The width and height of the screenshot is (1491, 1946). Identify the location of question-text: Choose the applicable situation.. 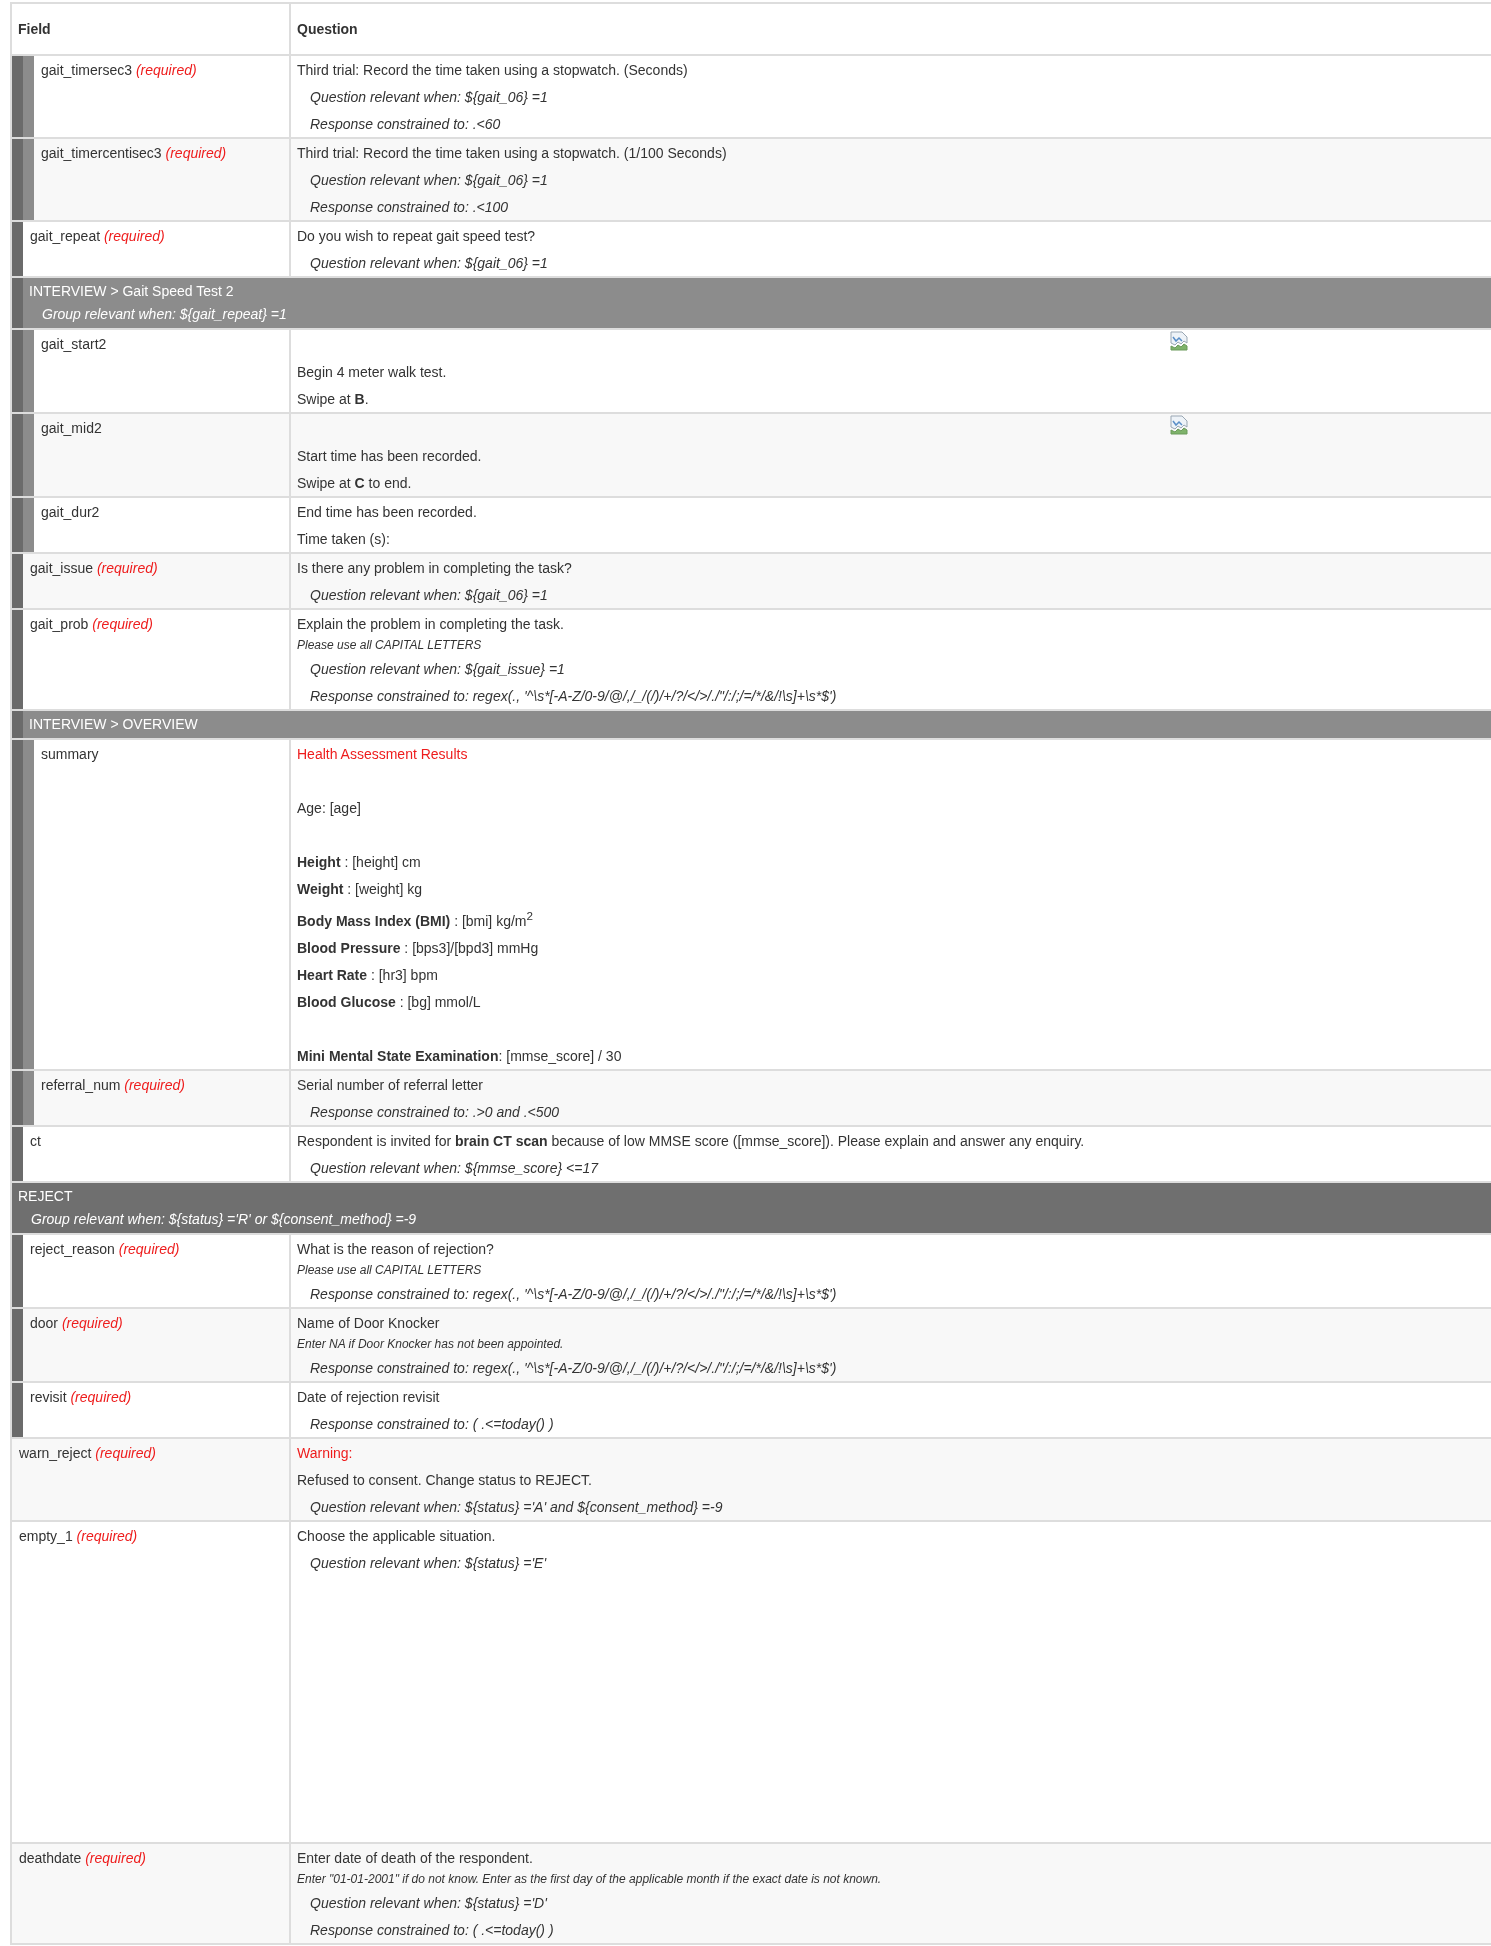
(397, 1536).